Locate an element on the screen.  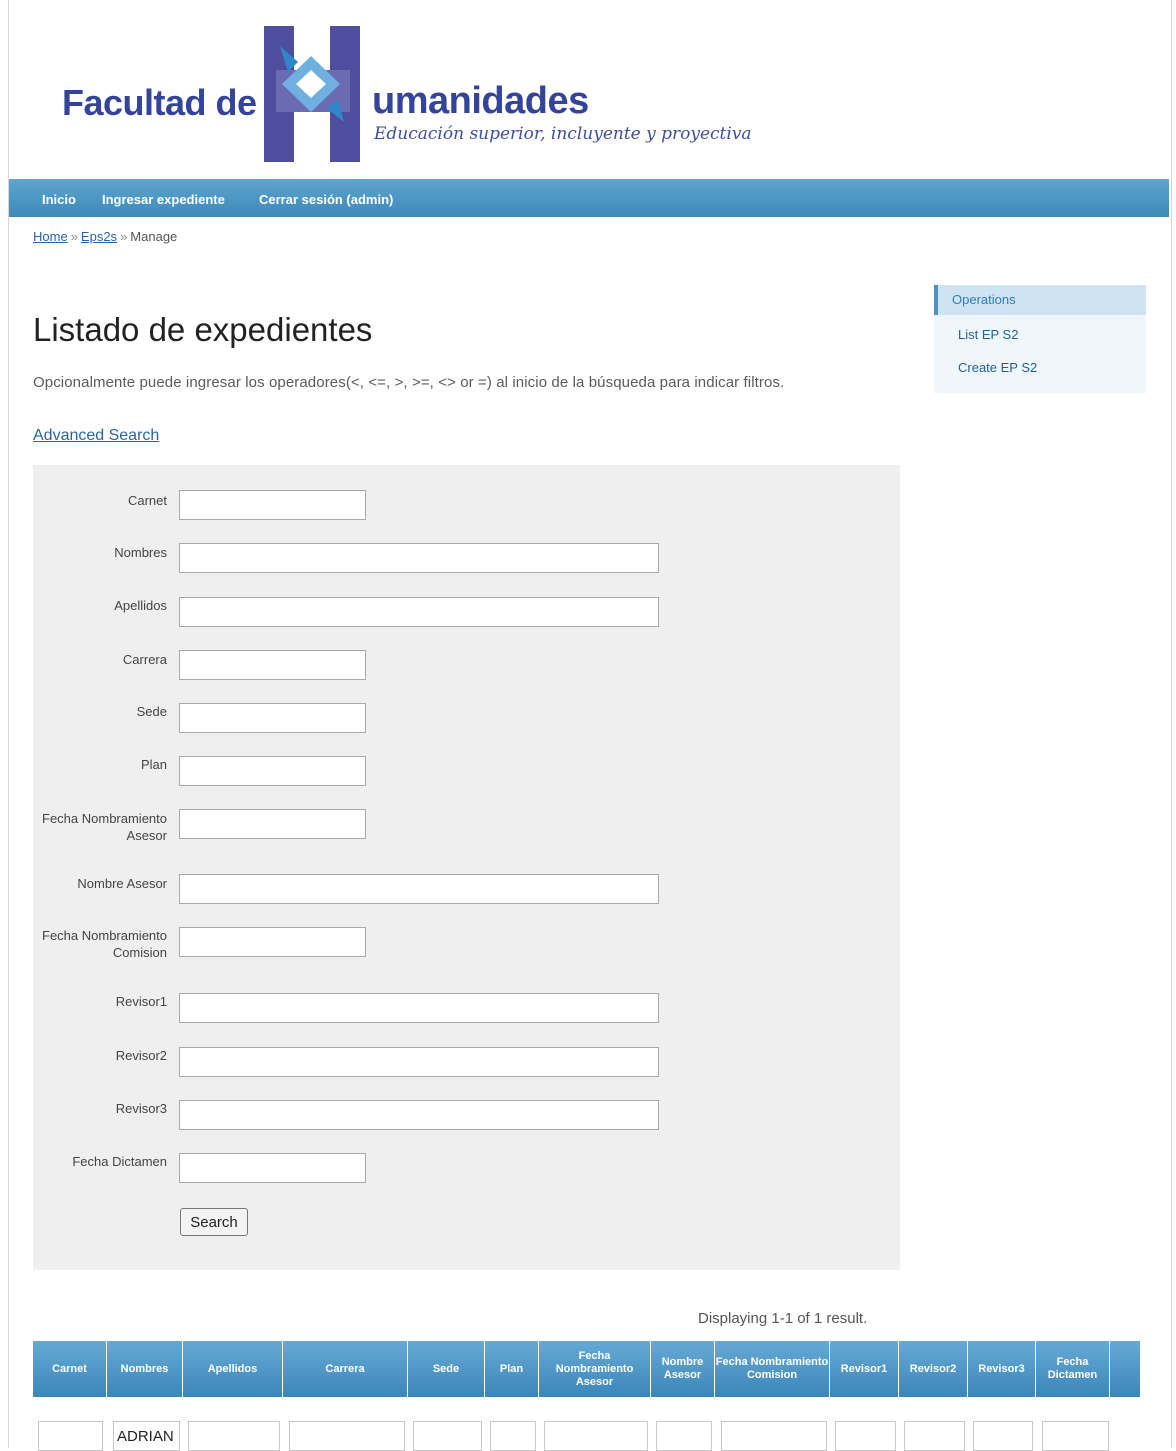
col-revisor3: Revisor3 is located at coordinates (1002, 1369).